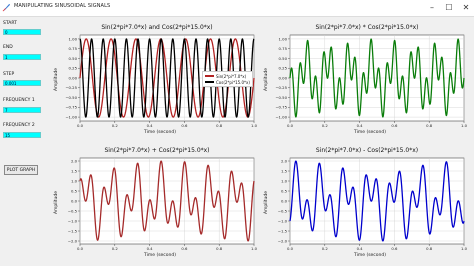  What do you see at coordinates (209, 76) in the screenshot?
I see `legend-swatch-sin` at bounding box center [209, 76].